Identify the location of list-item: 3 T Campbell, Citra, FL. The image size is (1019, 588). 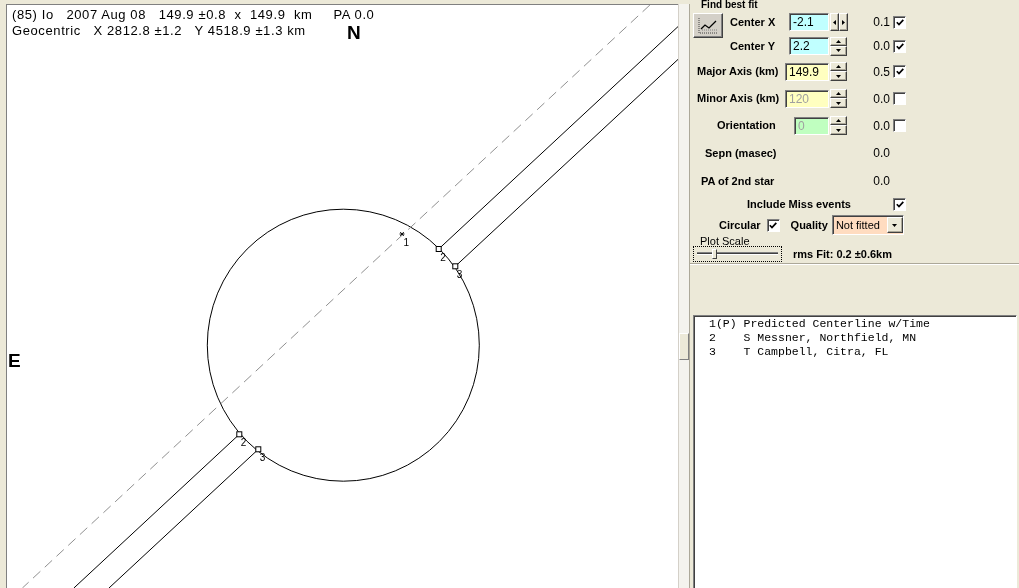
(799, 352).